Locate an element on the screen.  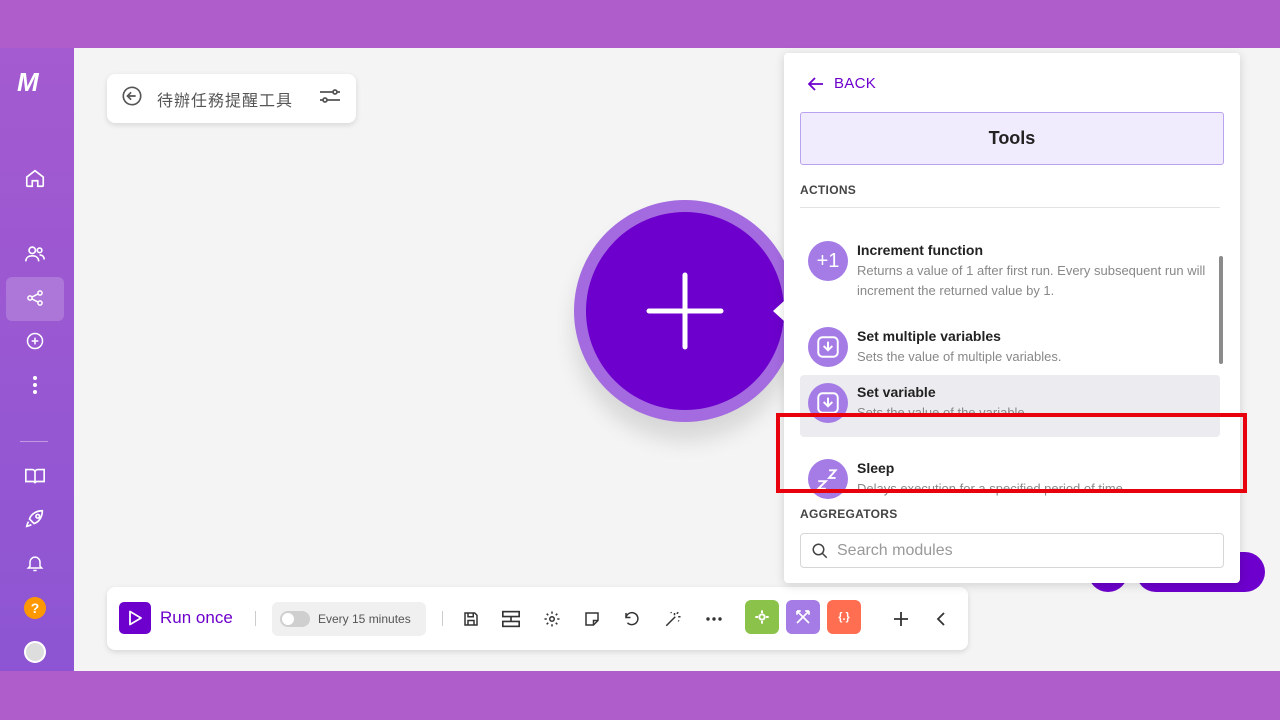
sidebar-divider is located at coordinates (34, 441).